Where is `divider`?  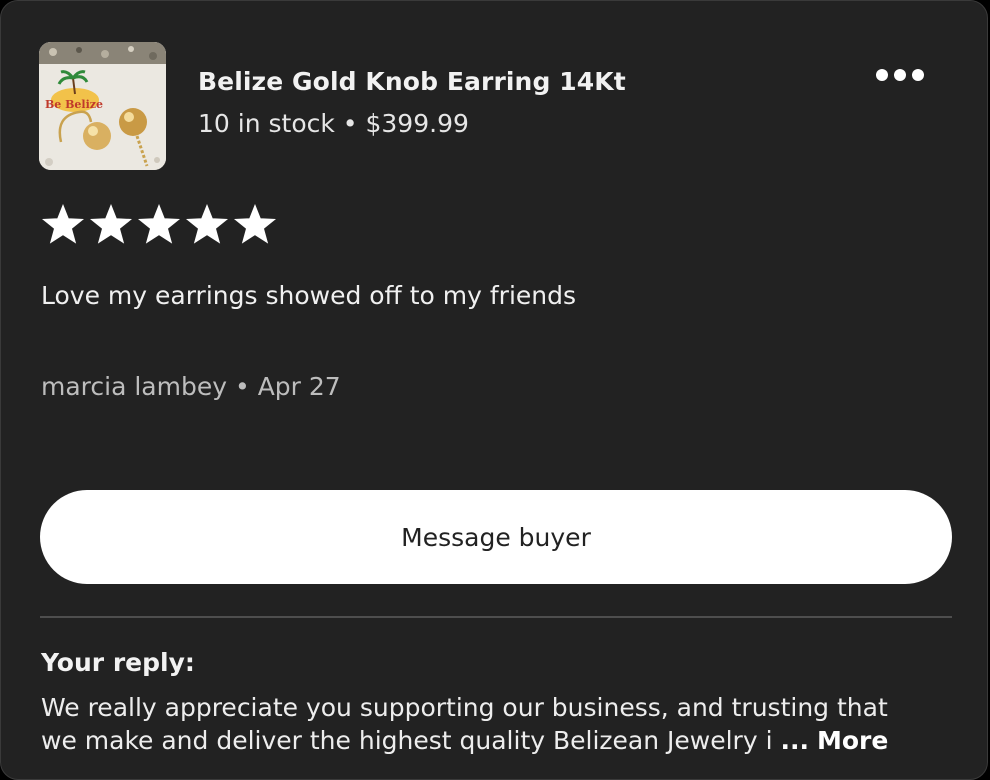
divider is located at coordinates (496, 617).